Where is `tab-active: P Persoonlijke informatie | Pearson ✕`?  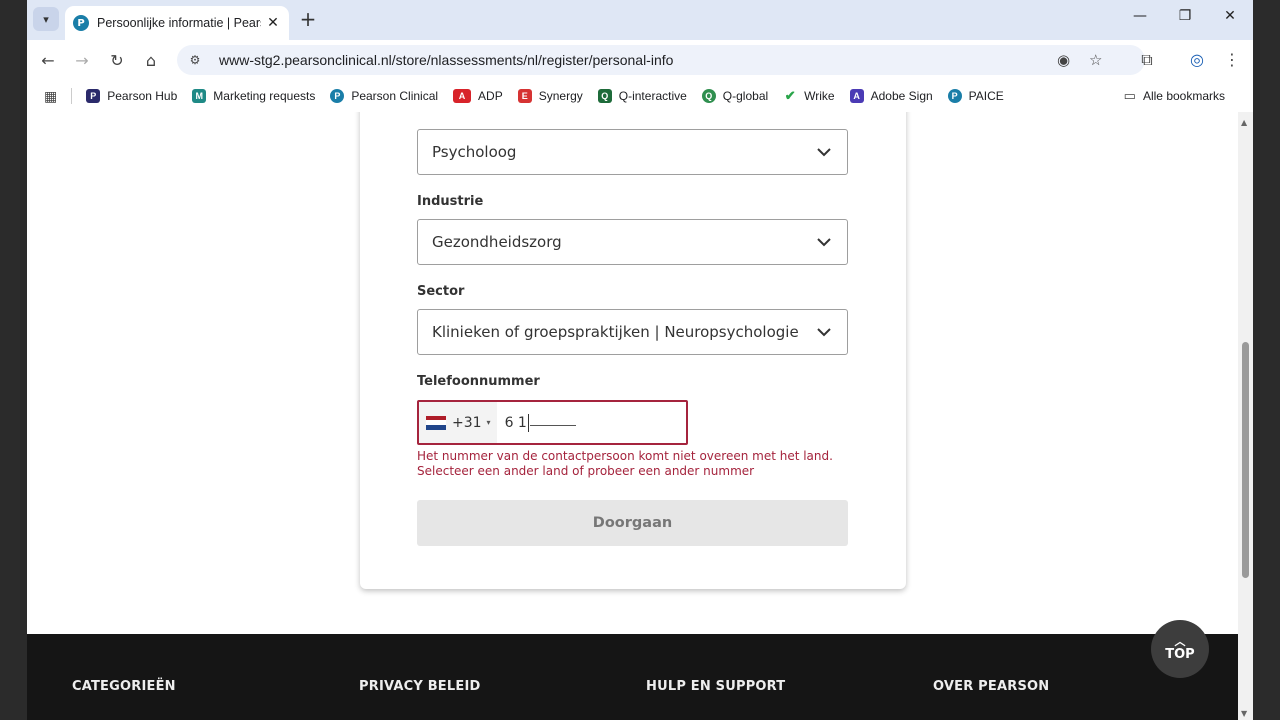 tab-active: P Persoonlijke informatie | Pearson ✕ is located at coordinates (177, 23).